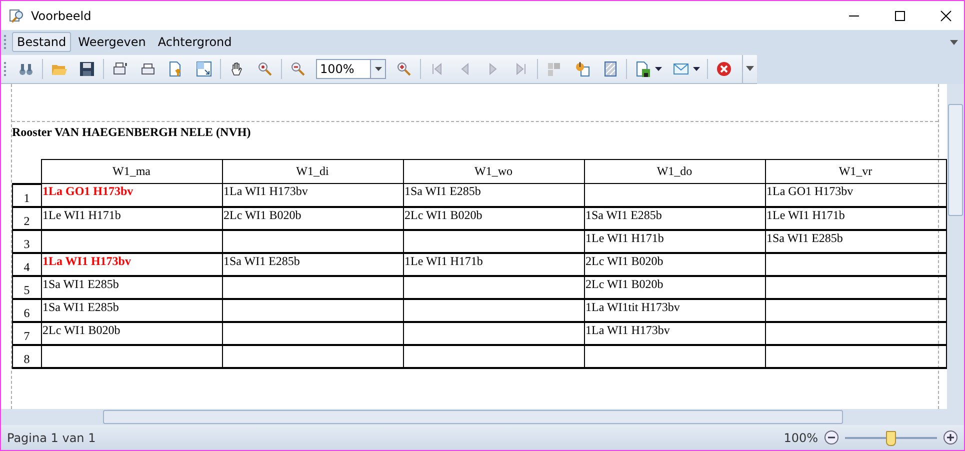 The image size is (965, 451). I want to click on row-number: 6, so click(26, 310).